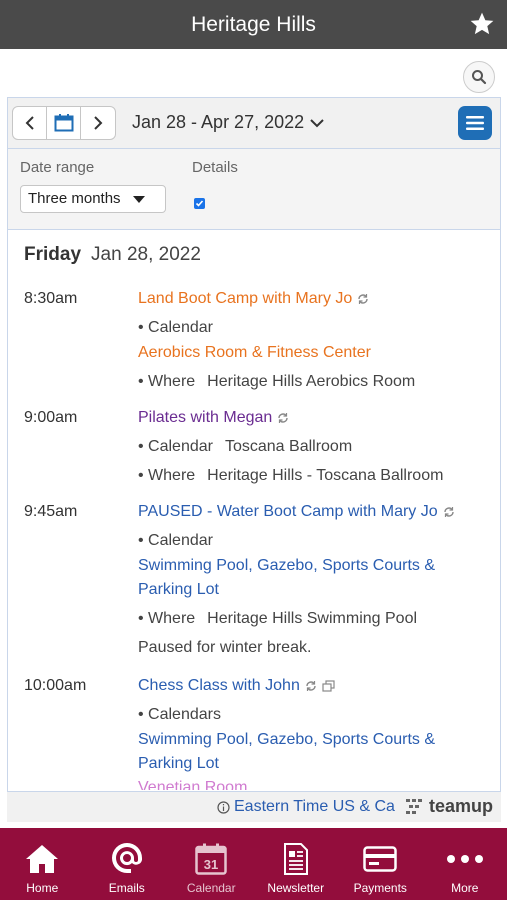 Image resolution: width=507 pixels, height=900 pixels. Describe the element at coordinates (51, 417) in the screenshot. I see `event-time: 9:00am` at that location.